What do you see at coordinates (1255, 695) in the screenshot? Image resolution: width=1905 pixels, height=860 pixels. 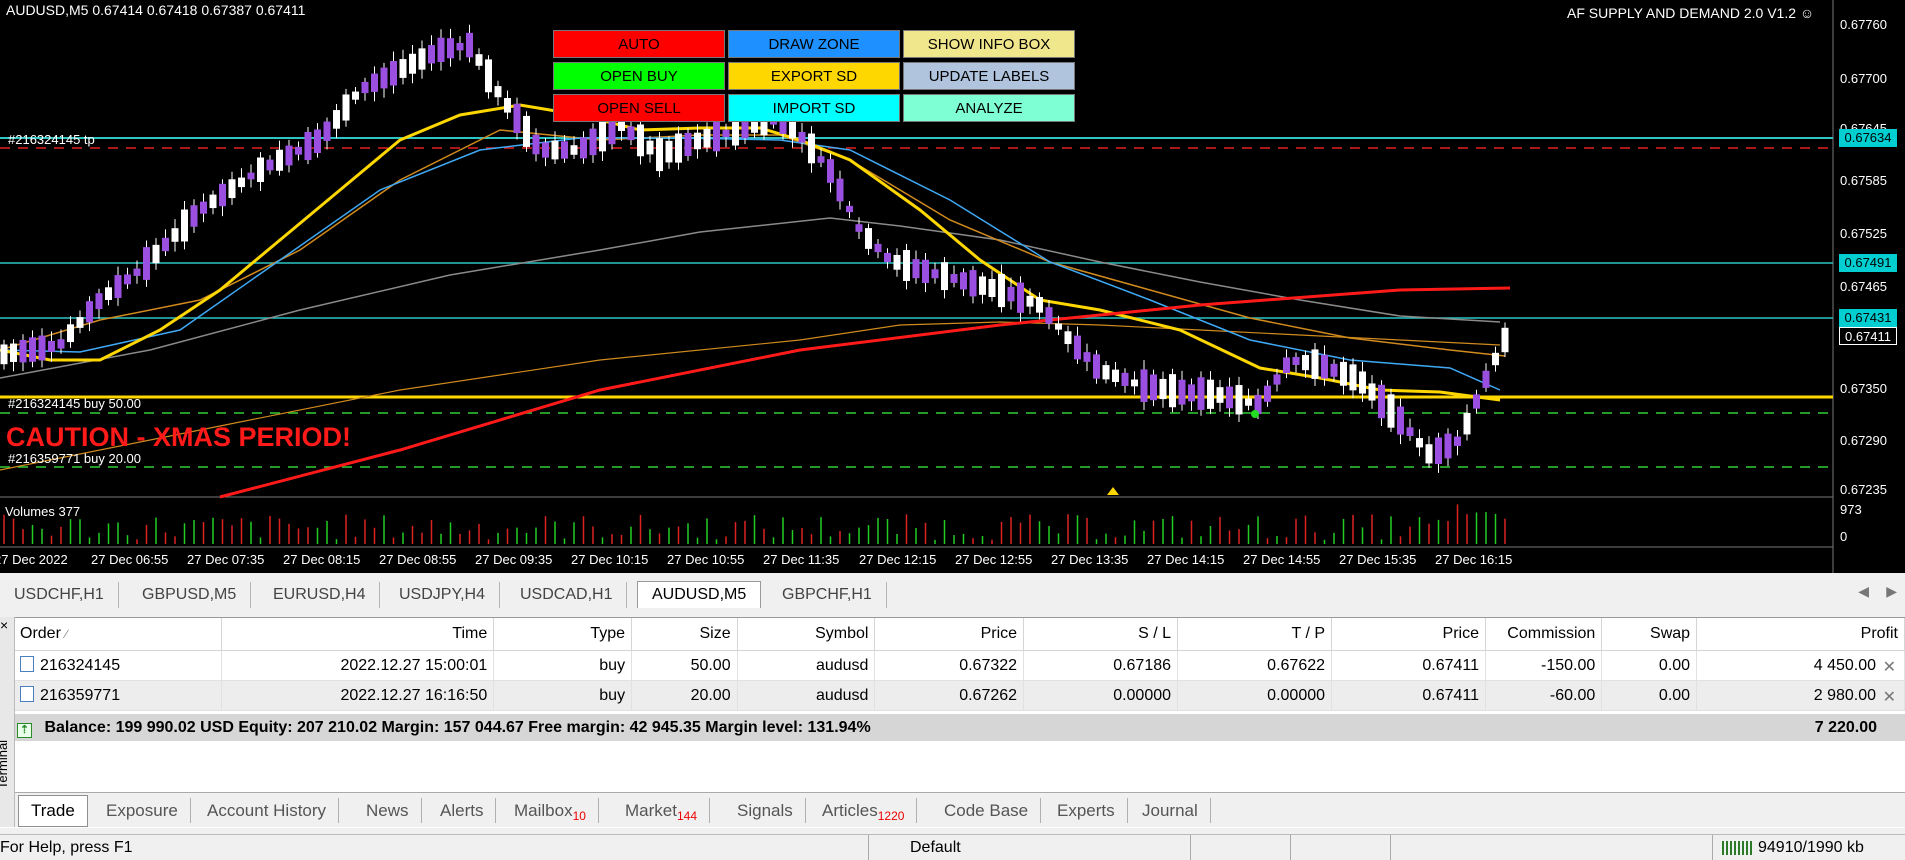 I see `order-tp: 0.00000` at bounding box center [1255, 695].